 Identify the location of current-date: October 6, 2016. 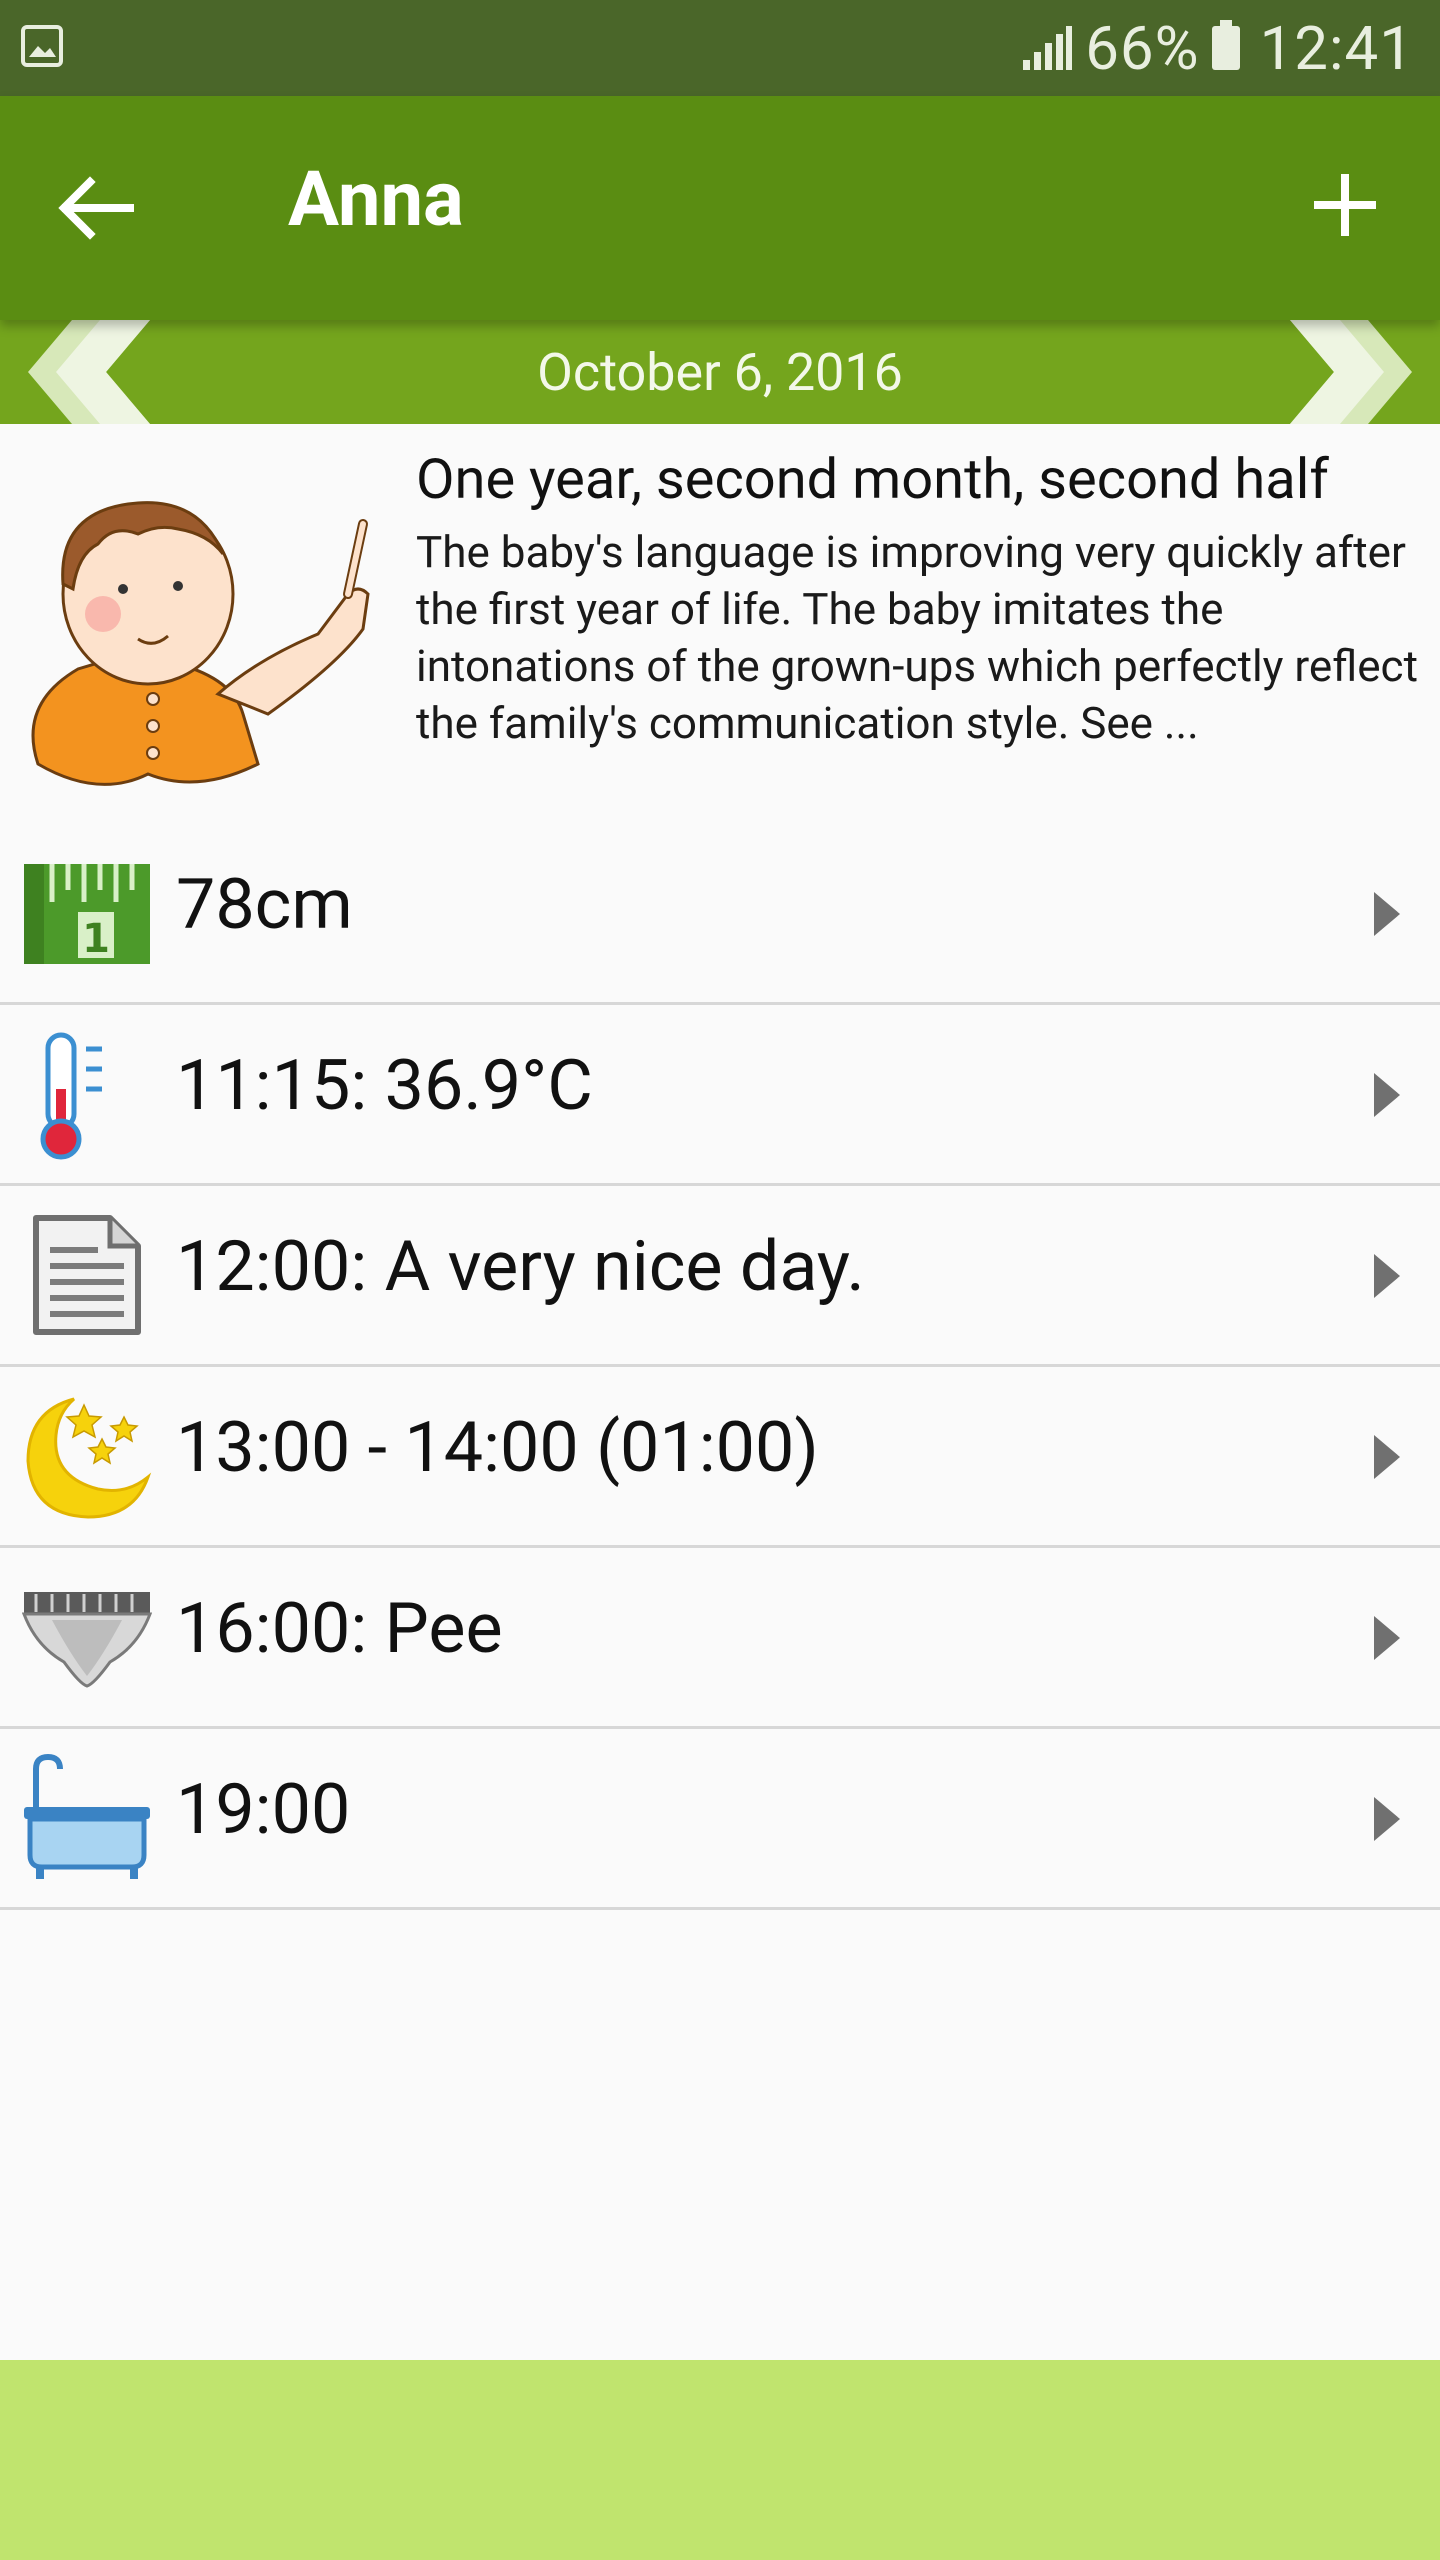
(720, 372).